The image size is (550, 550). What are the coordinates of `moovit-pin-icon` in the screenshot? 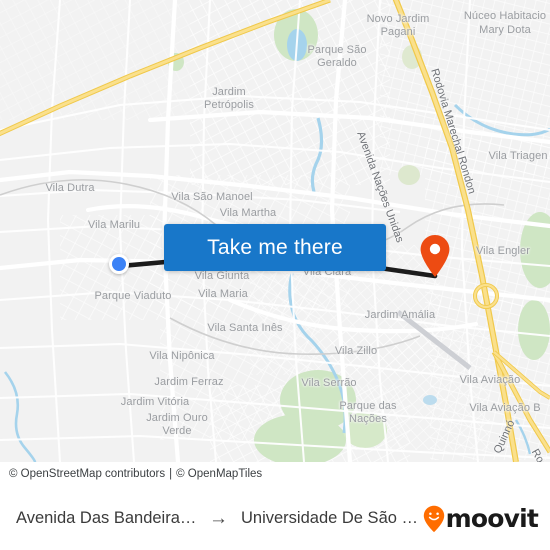 It's located at (433, 518).